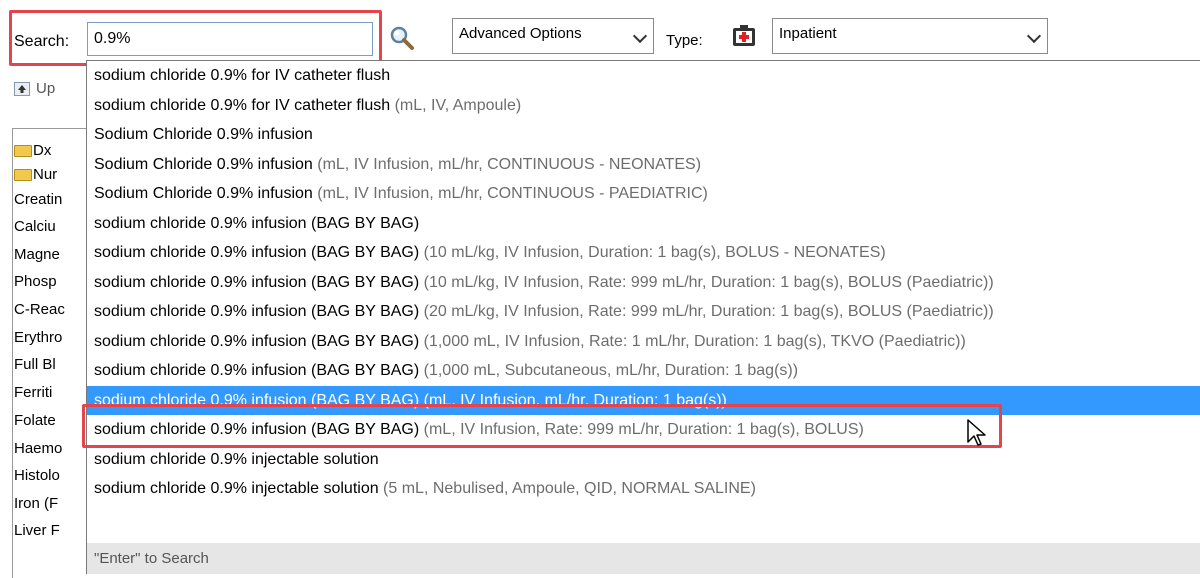 The image size is (1200, 578). I want to click on panel-list-item: Iron (F, so click(54, 503).